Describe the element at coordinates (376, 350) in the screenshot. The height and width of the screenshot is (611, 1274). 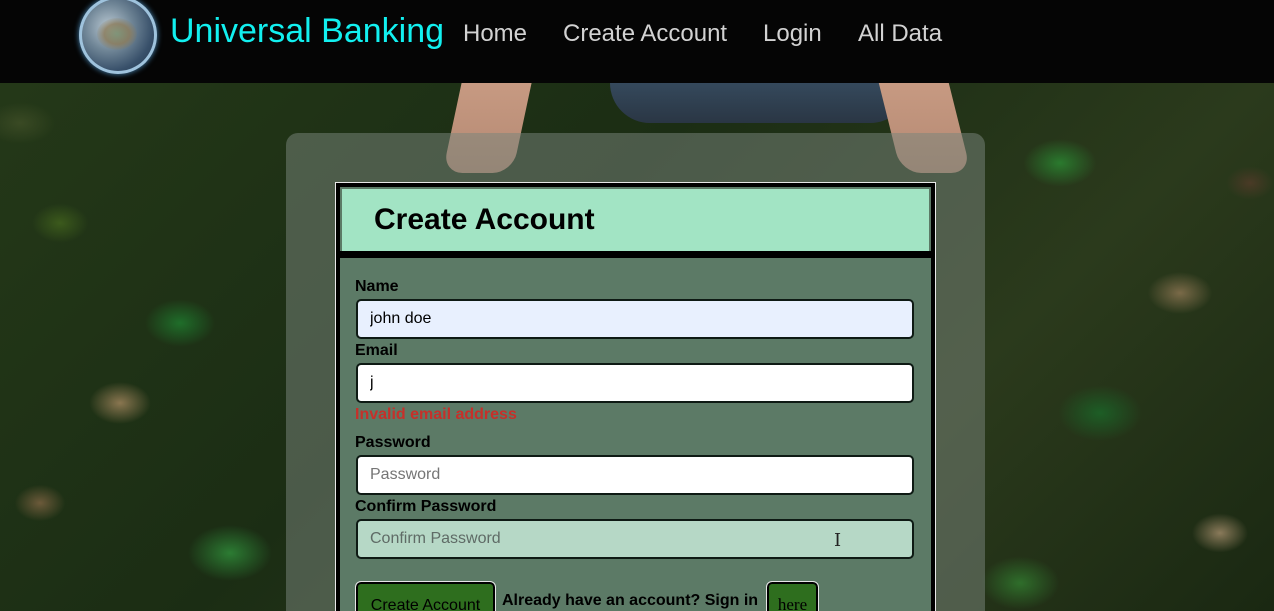
I see `email-label: Email` at that location.